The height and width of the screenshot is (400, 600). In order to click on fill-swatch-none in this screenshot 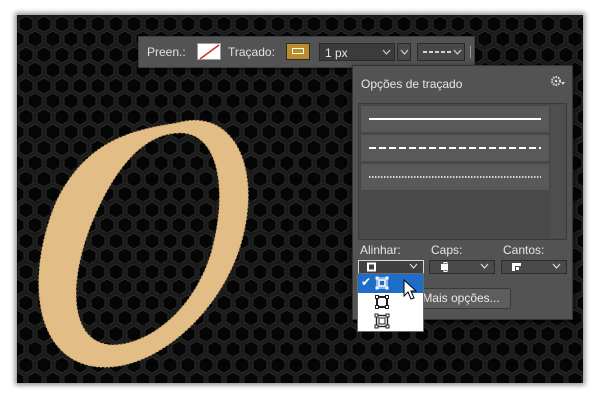, I will do `click(209, 51)`.